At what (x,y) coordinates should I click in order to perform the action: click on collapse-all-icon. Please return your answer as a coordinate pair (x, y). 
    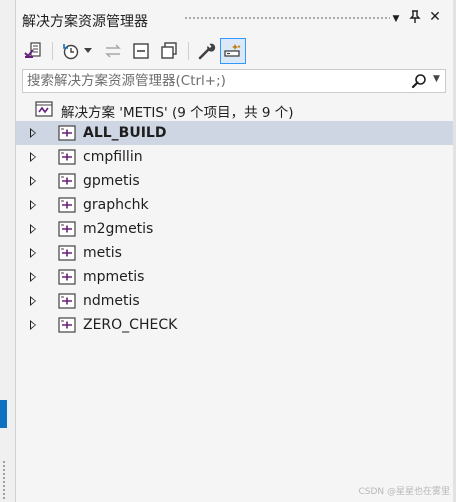
    Looking at the image, I should click on (141, 51).